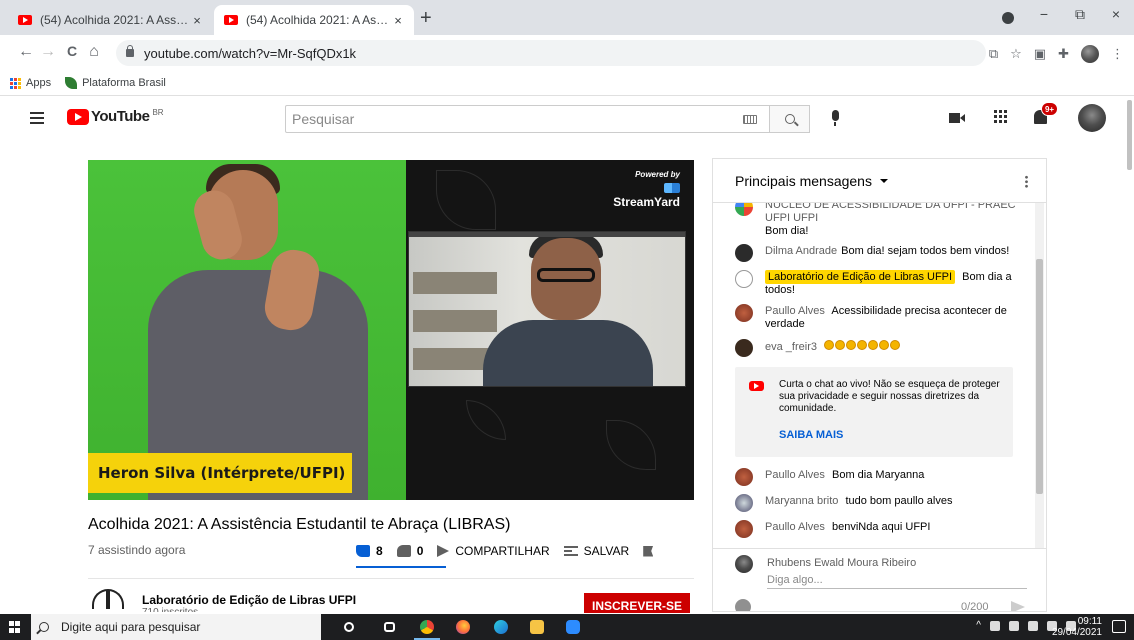  I want to click on video-actions: 8 0 COMPARTILHAR SALVAR, so click(511, 551).